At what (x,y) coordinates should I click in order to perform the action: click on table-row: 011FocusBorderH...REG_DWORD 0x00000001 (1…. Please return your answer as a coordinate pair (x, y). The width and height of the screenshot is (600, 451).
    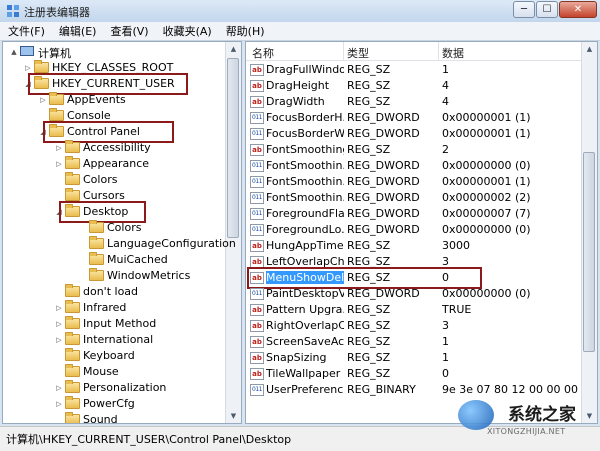
    Looking at the image, I should click on (415, 118).